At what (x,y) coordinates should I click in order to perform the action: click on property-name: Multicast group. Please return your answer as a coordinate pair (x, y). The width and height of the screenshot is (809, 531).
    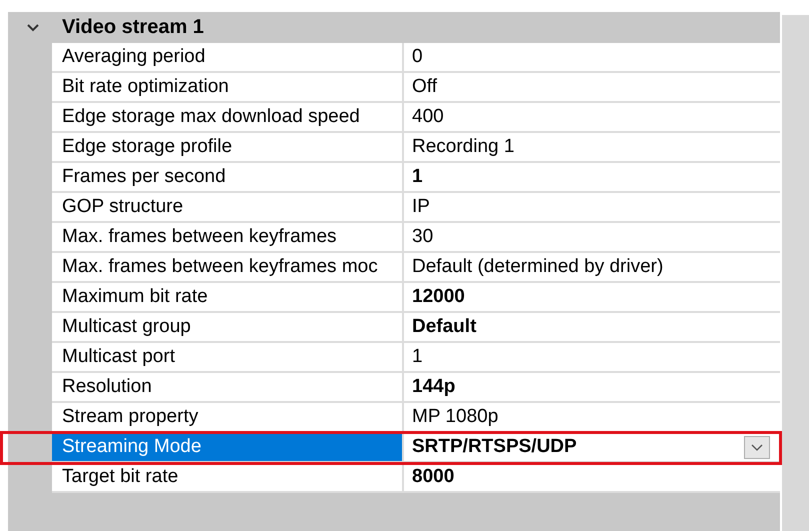
    Looking at the image, I should click on (228, 328).